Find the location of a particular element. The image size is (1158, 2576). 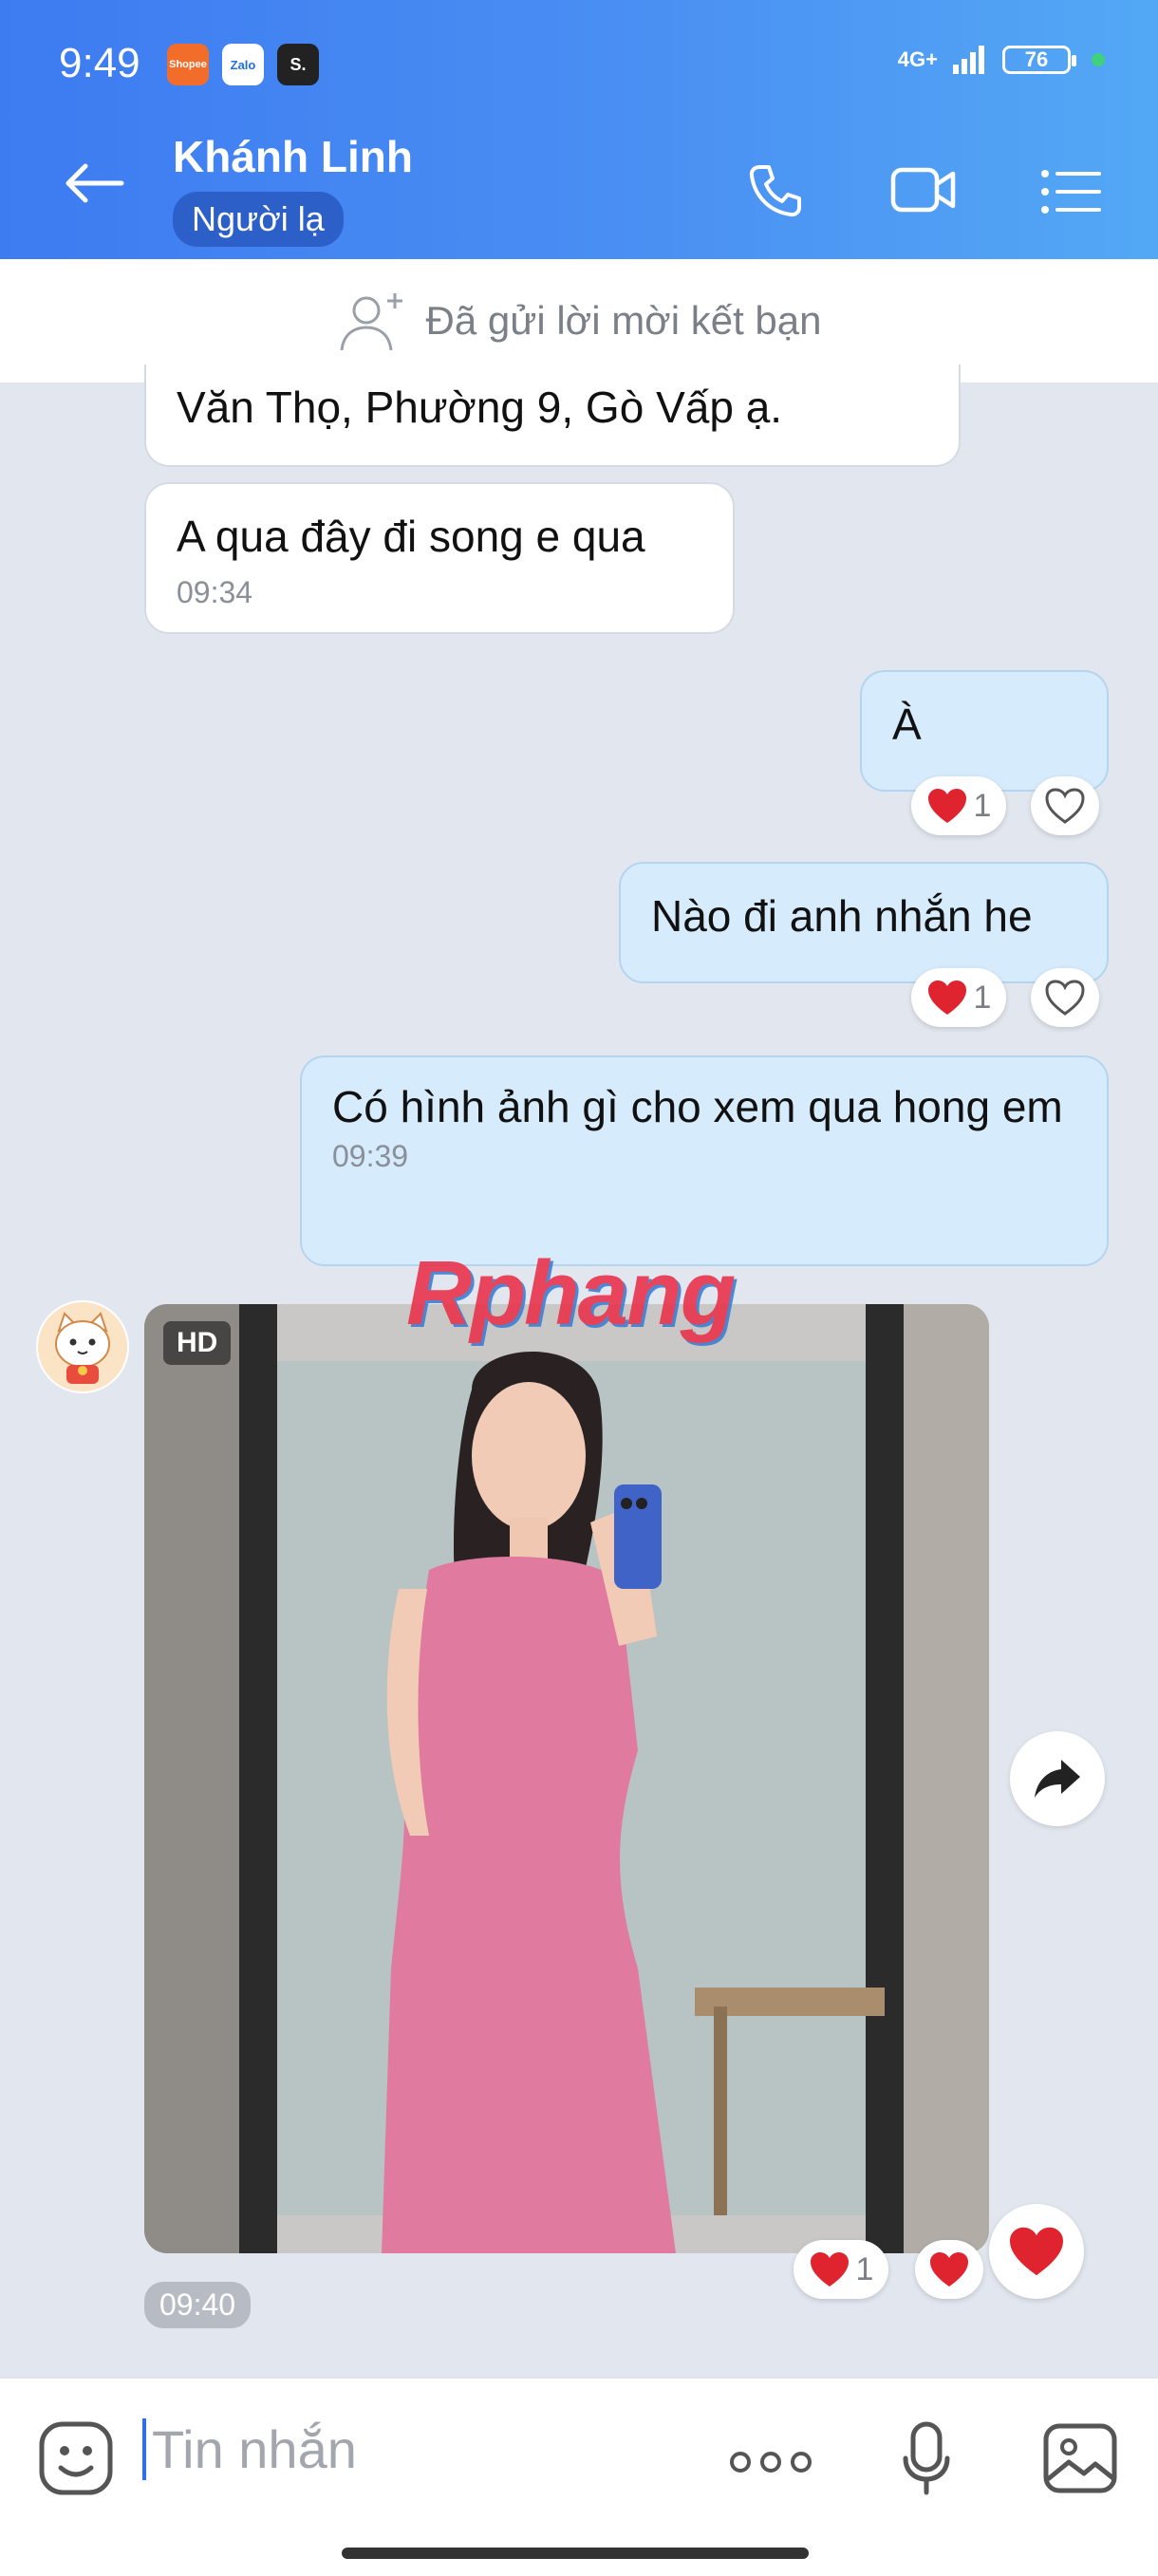

friend-request-text: Đã gửi lời mời kết bạn is located at coordinates (623, 321).